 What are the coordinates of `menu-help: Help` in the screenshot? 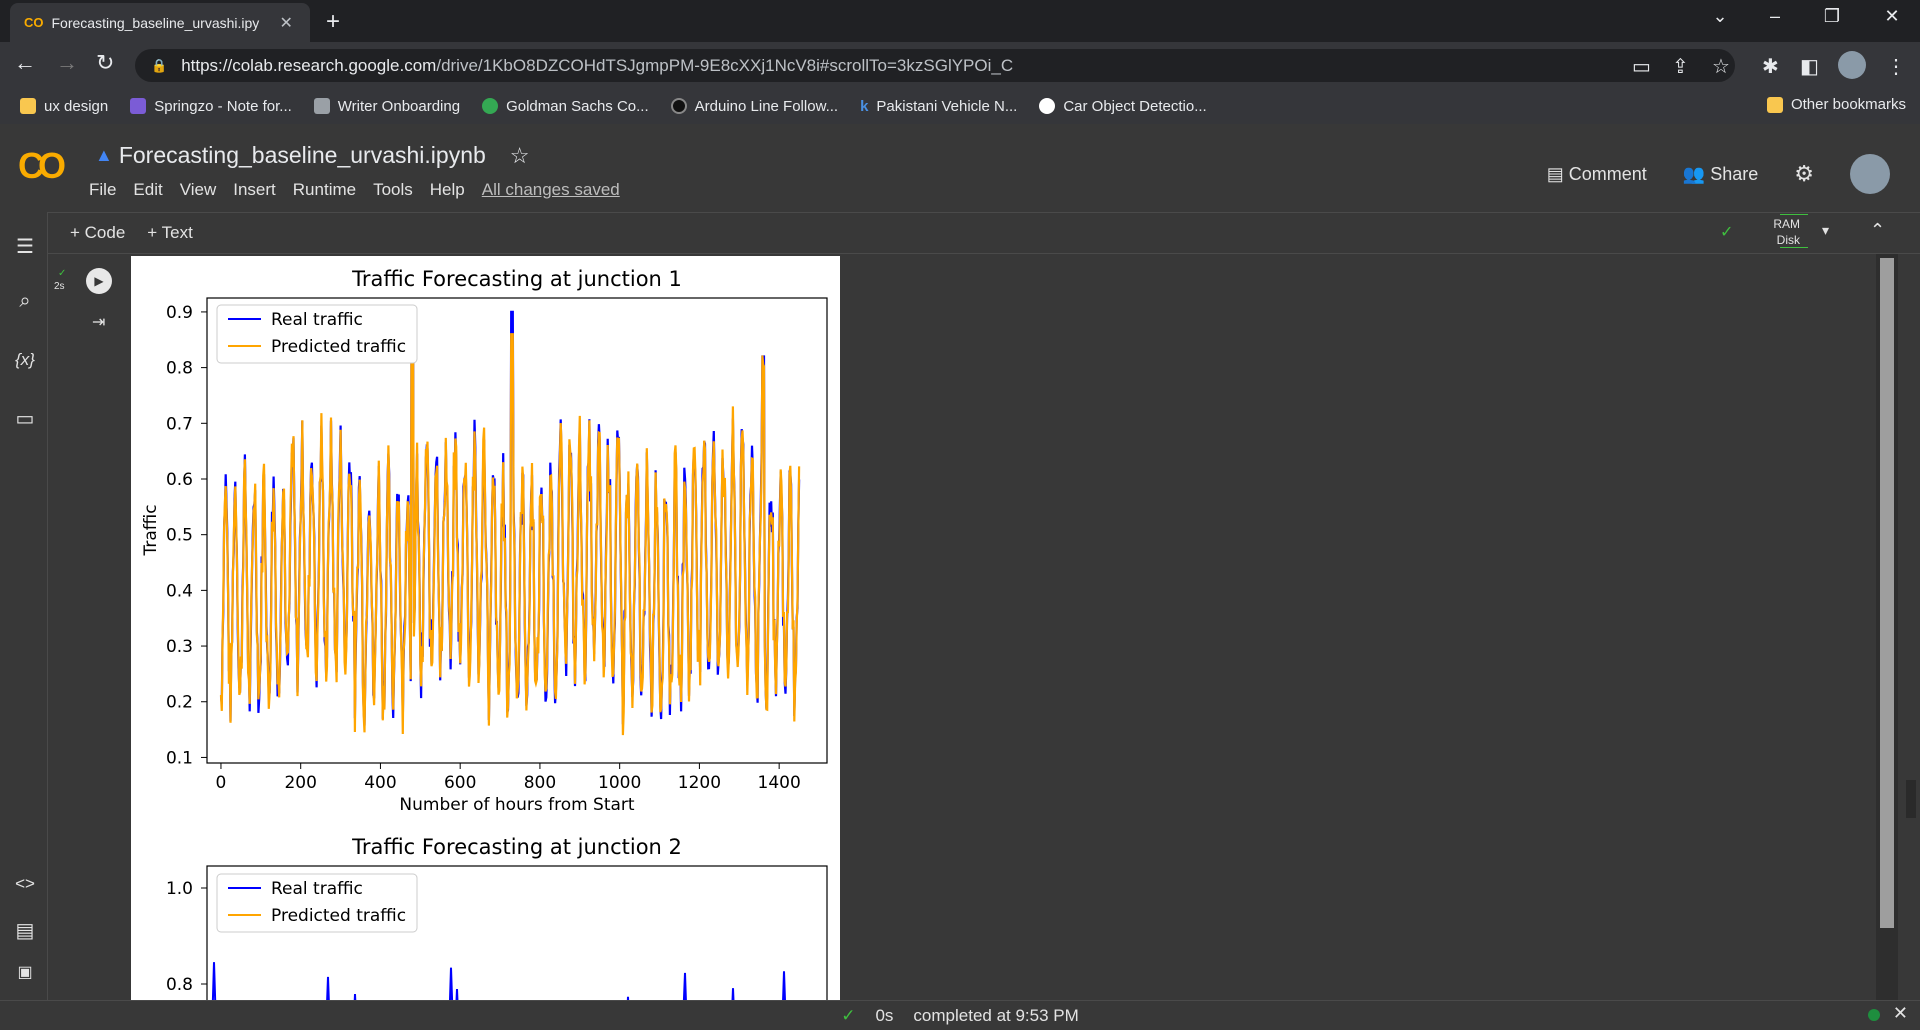 It's located at (447, 190).